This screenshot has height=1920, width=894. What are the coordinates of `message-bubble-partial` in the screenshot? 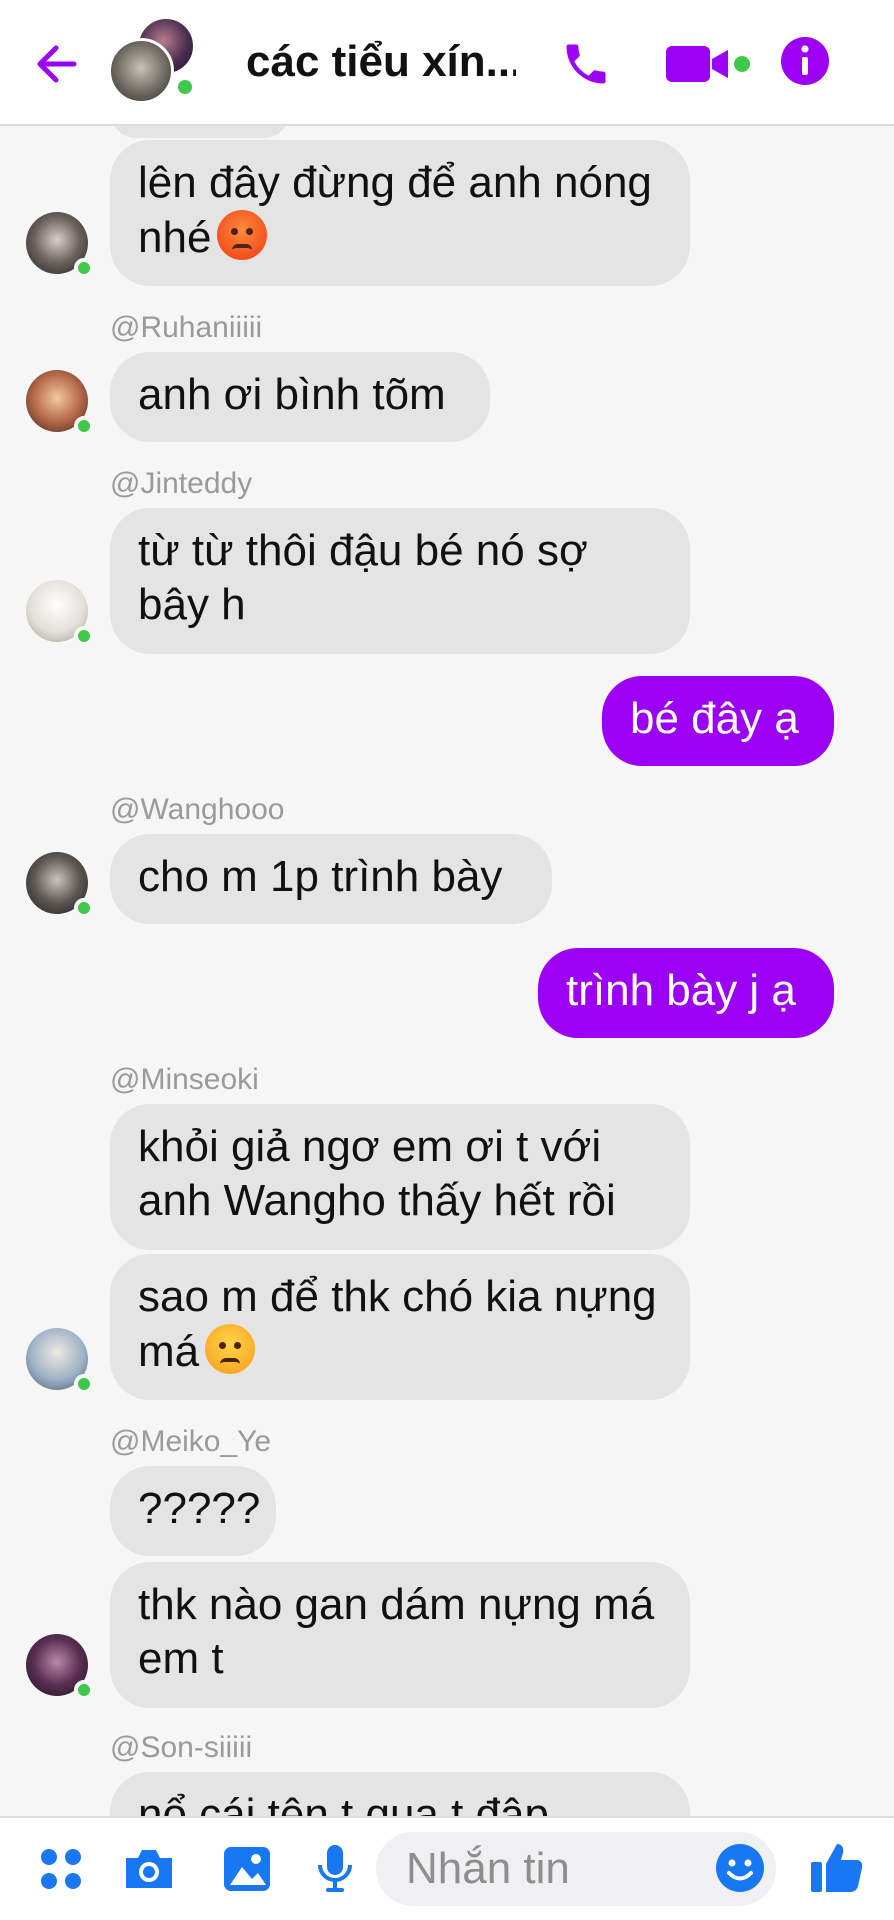 It's located at (200, 132).